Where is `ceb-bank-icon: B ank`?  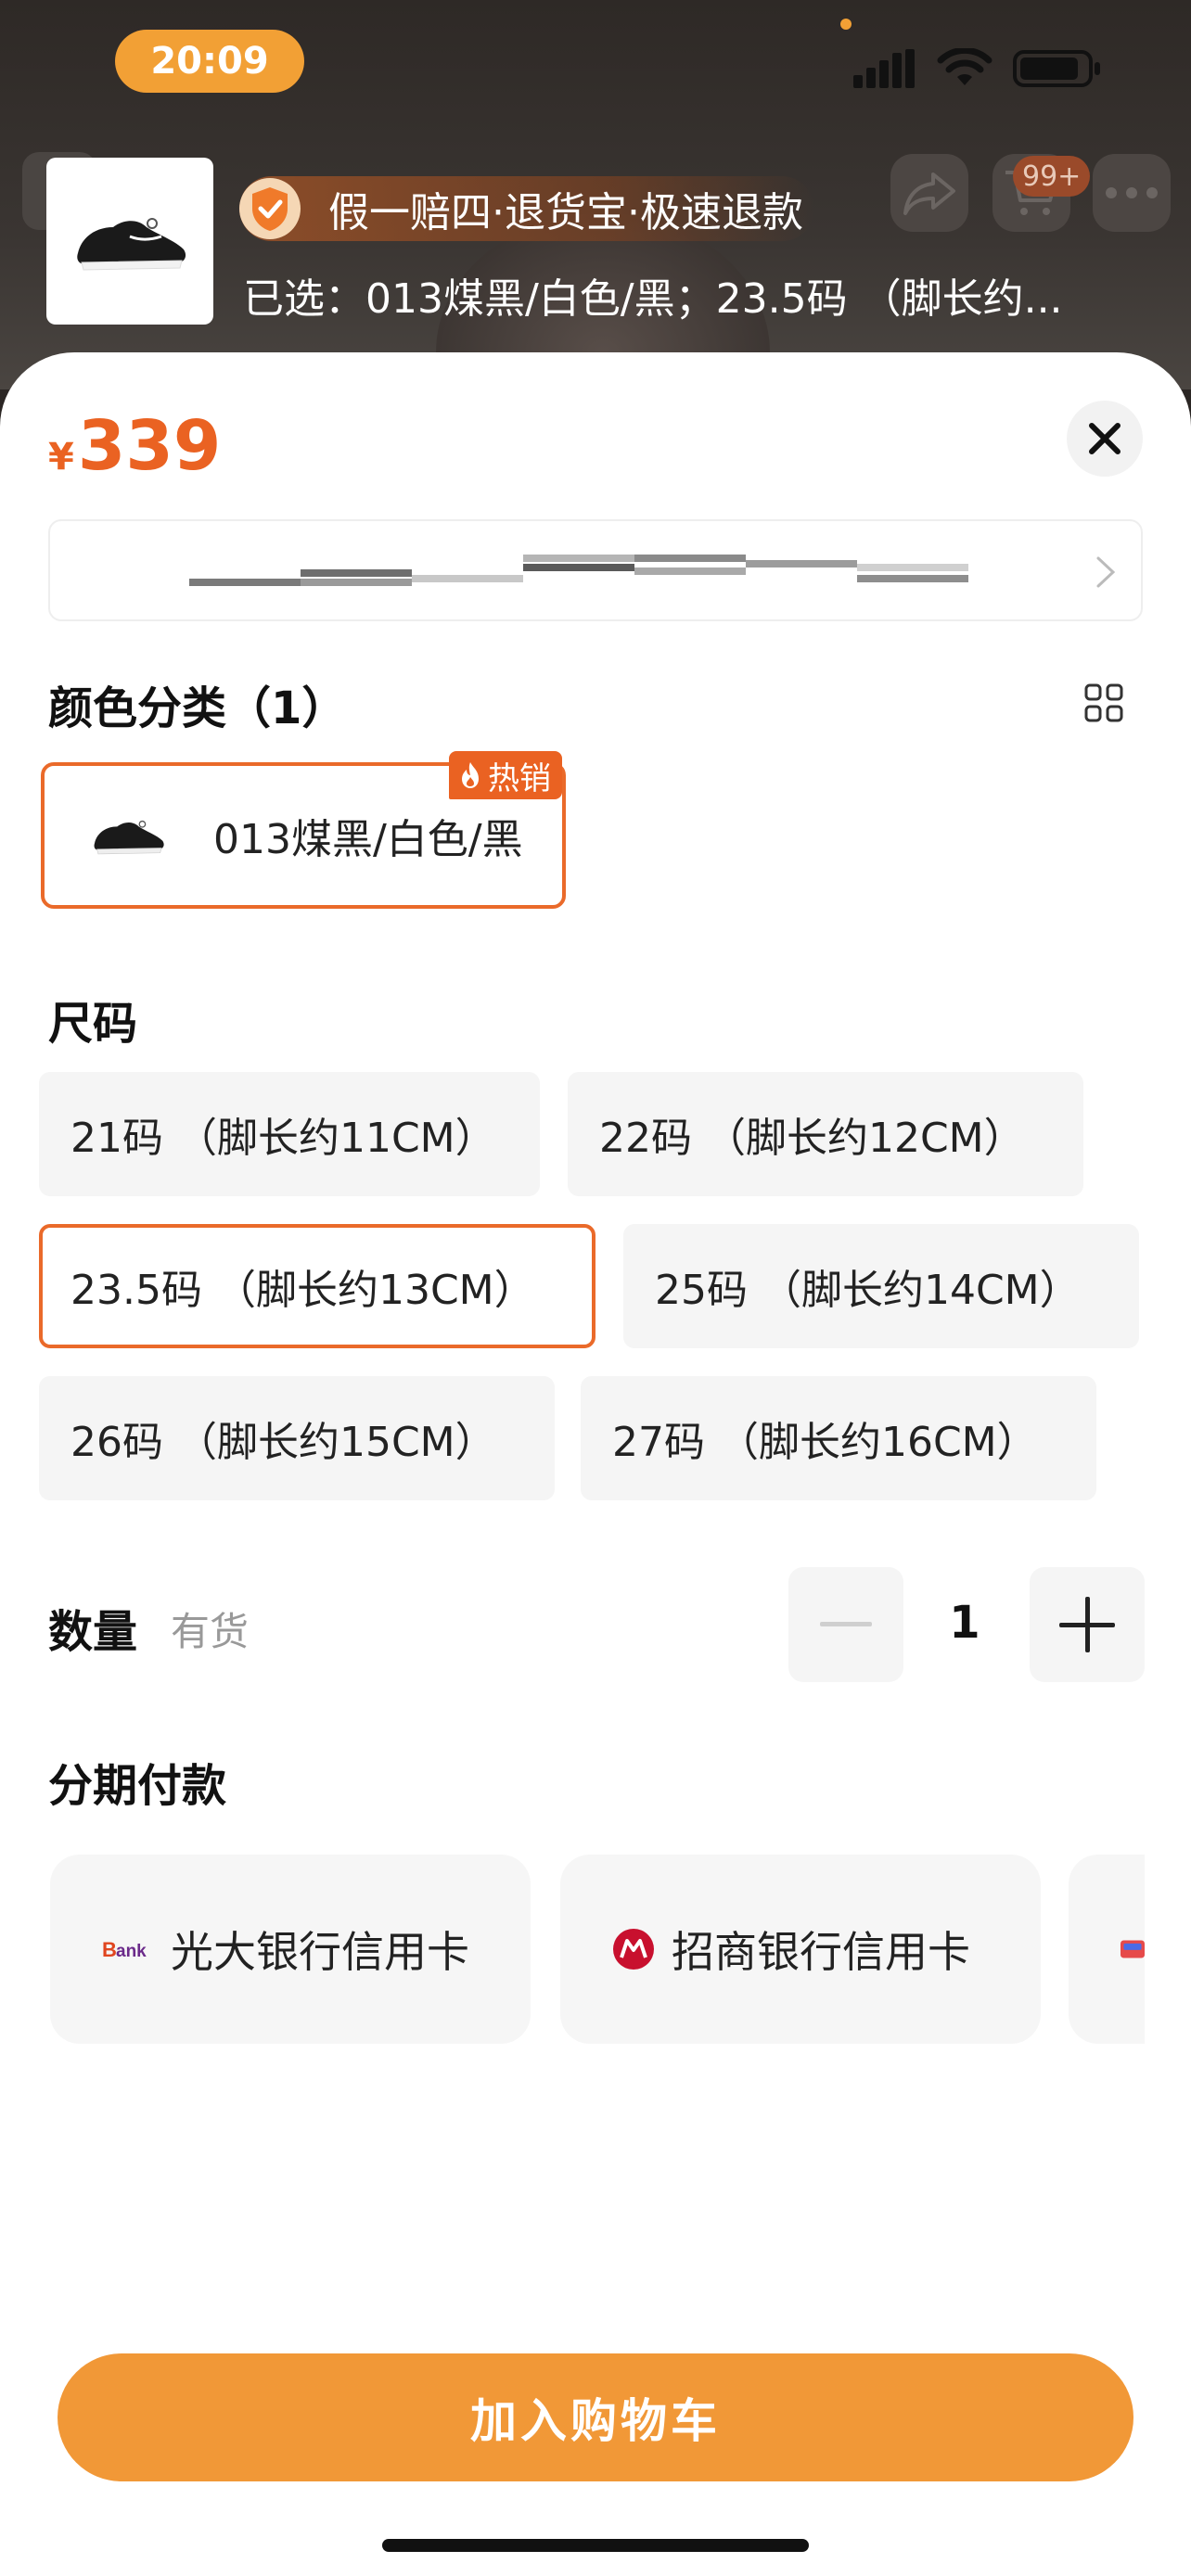 ceb-bank-icon: B ank is located at coordinates (124, 1950).